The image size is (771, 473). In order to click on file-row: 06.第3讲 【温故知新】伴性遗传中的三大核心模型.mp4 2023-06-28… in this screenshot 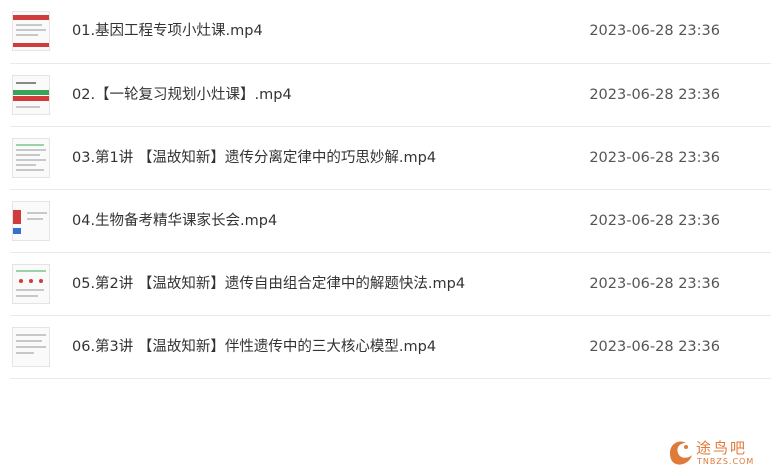, I will do `click(390, 347)`.